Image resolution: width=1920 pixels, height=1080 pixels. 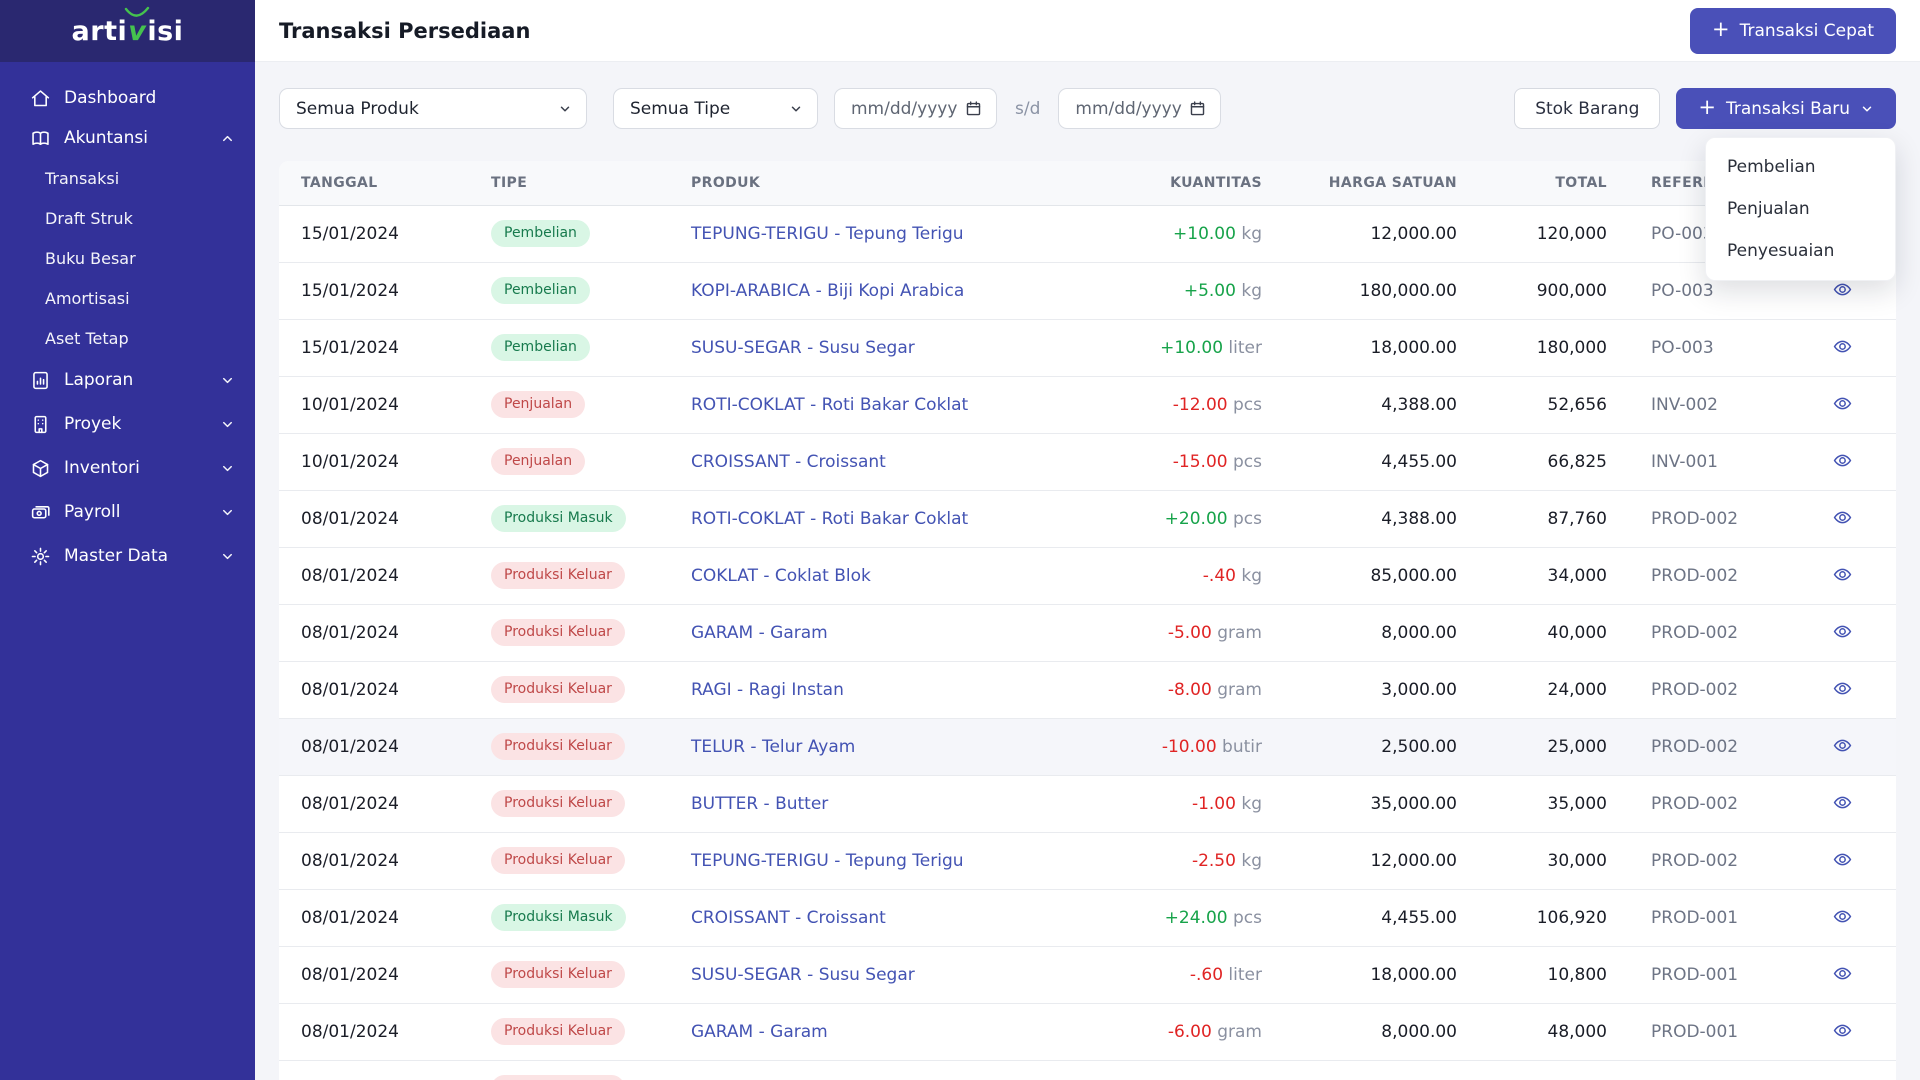 I want to click on date-from-value: mm/dd/yyyy, so click(x=904, y=108).